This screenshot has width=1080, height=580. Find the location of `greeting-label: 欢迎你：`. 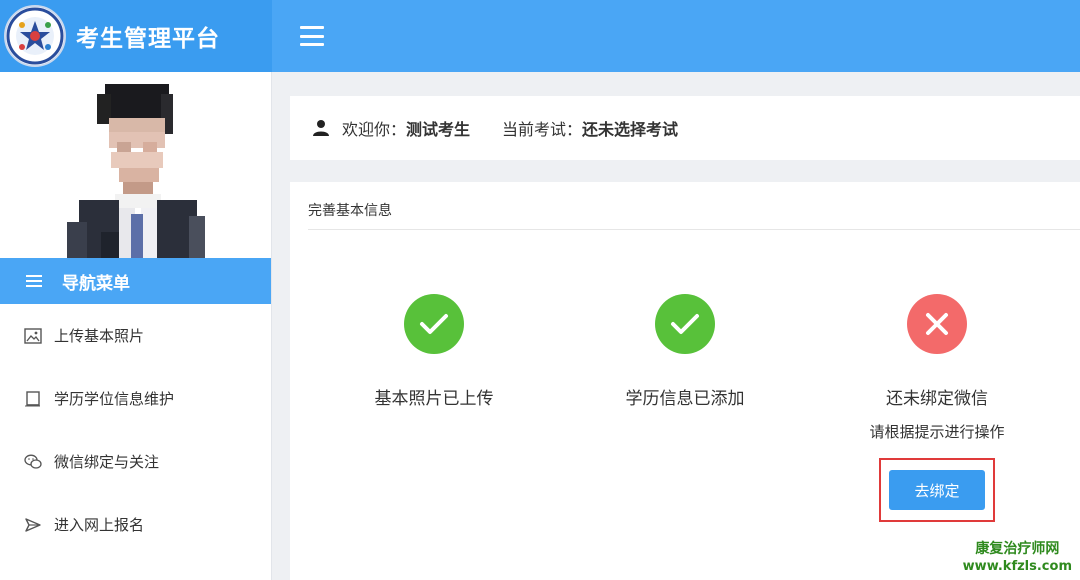

greeting-label: 欢迎你： is located at coordinates (374, 129).